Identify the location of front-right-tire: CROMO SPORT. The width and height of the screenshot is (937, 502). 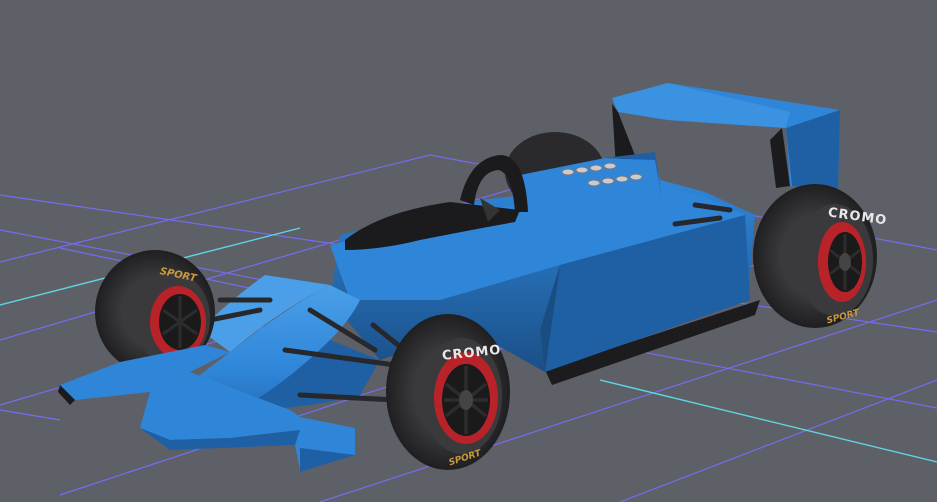
(448, 392).